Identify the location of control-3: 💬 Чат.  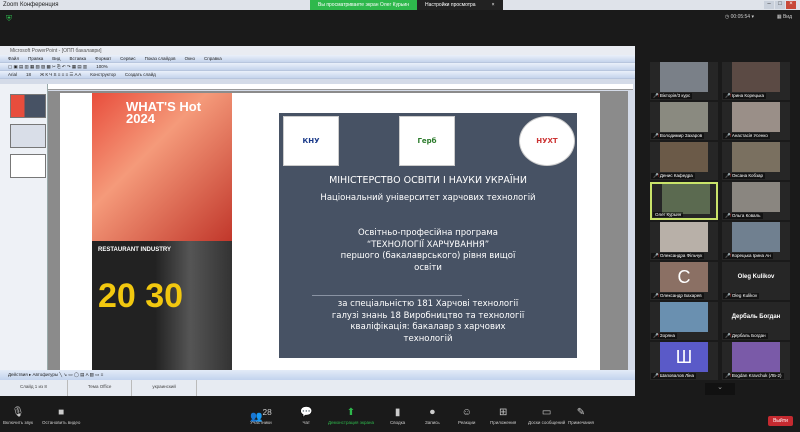
(306, 416).